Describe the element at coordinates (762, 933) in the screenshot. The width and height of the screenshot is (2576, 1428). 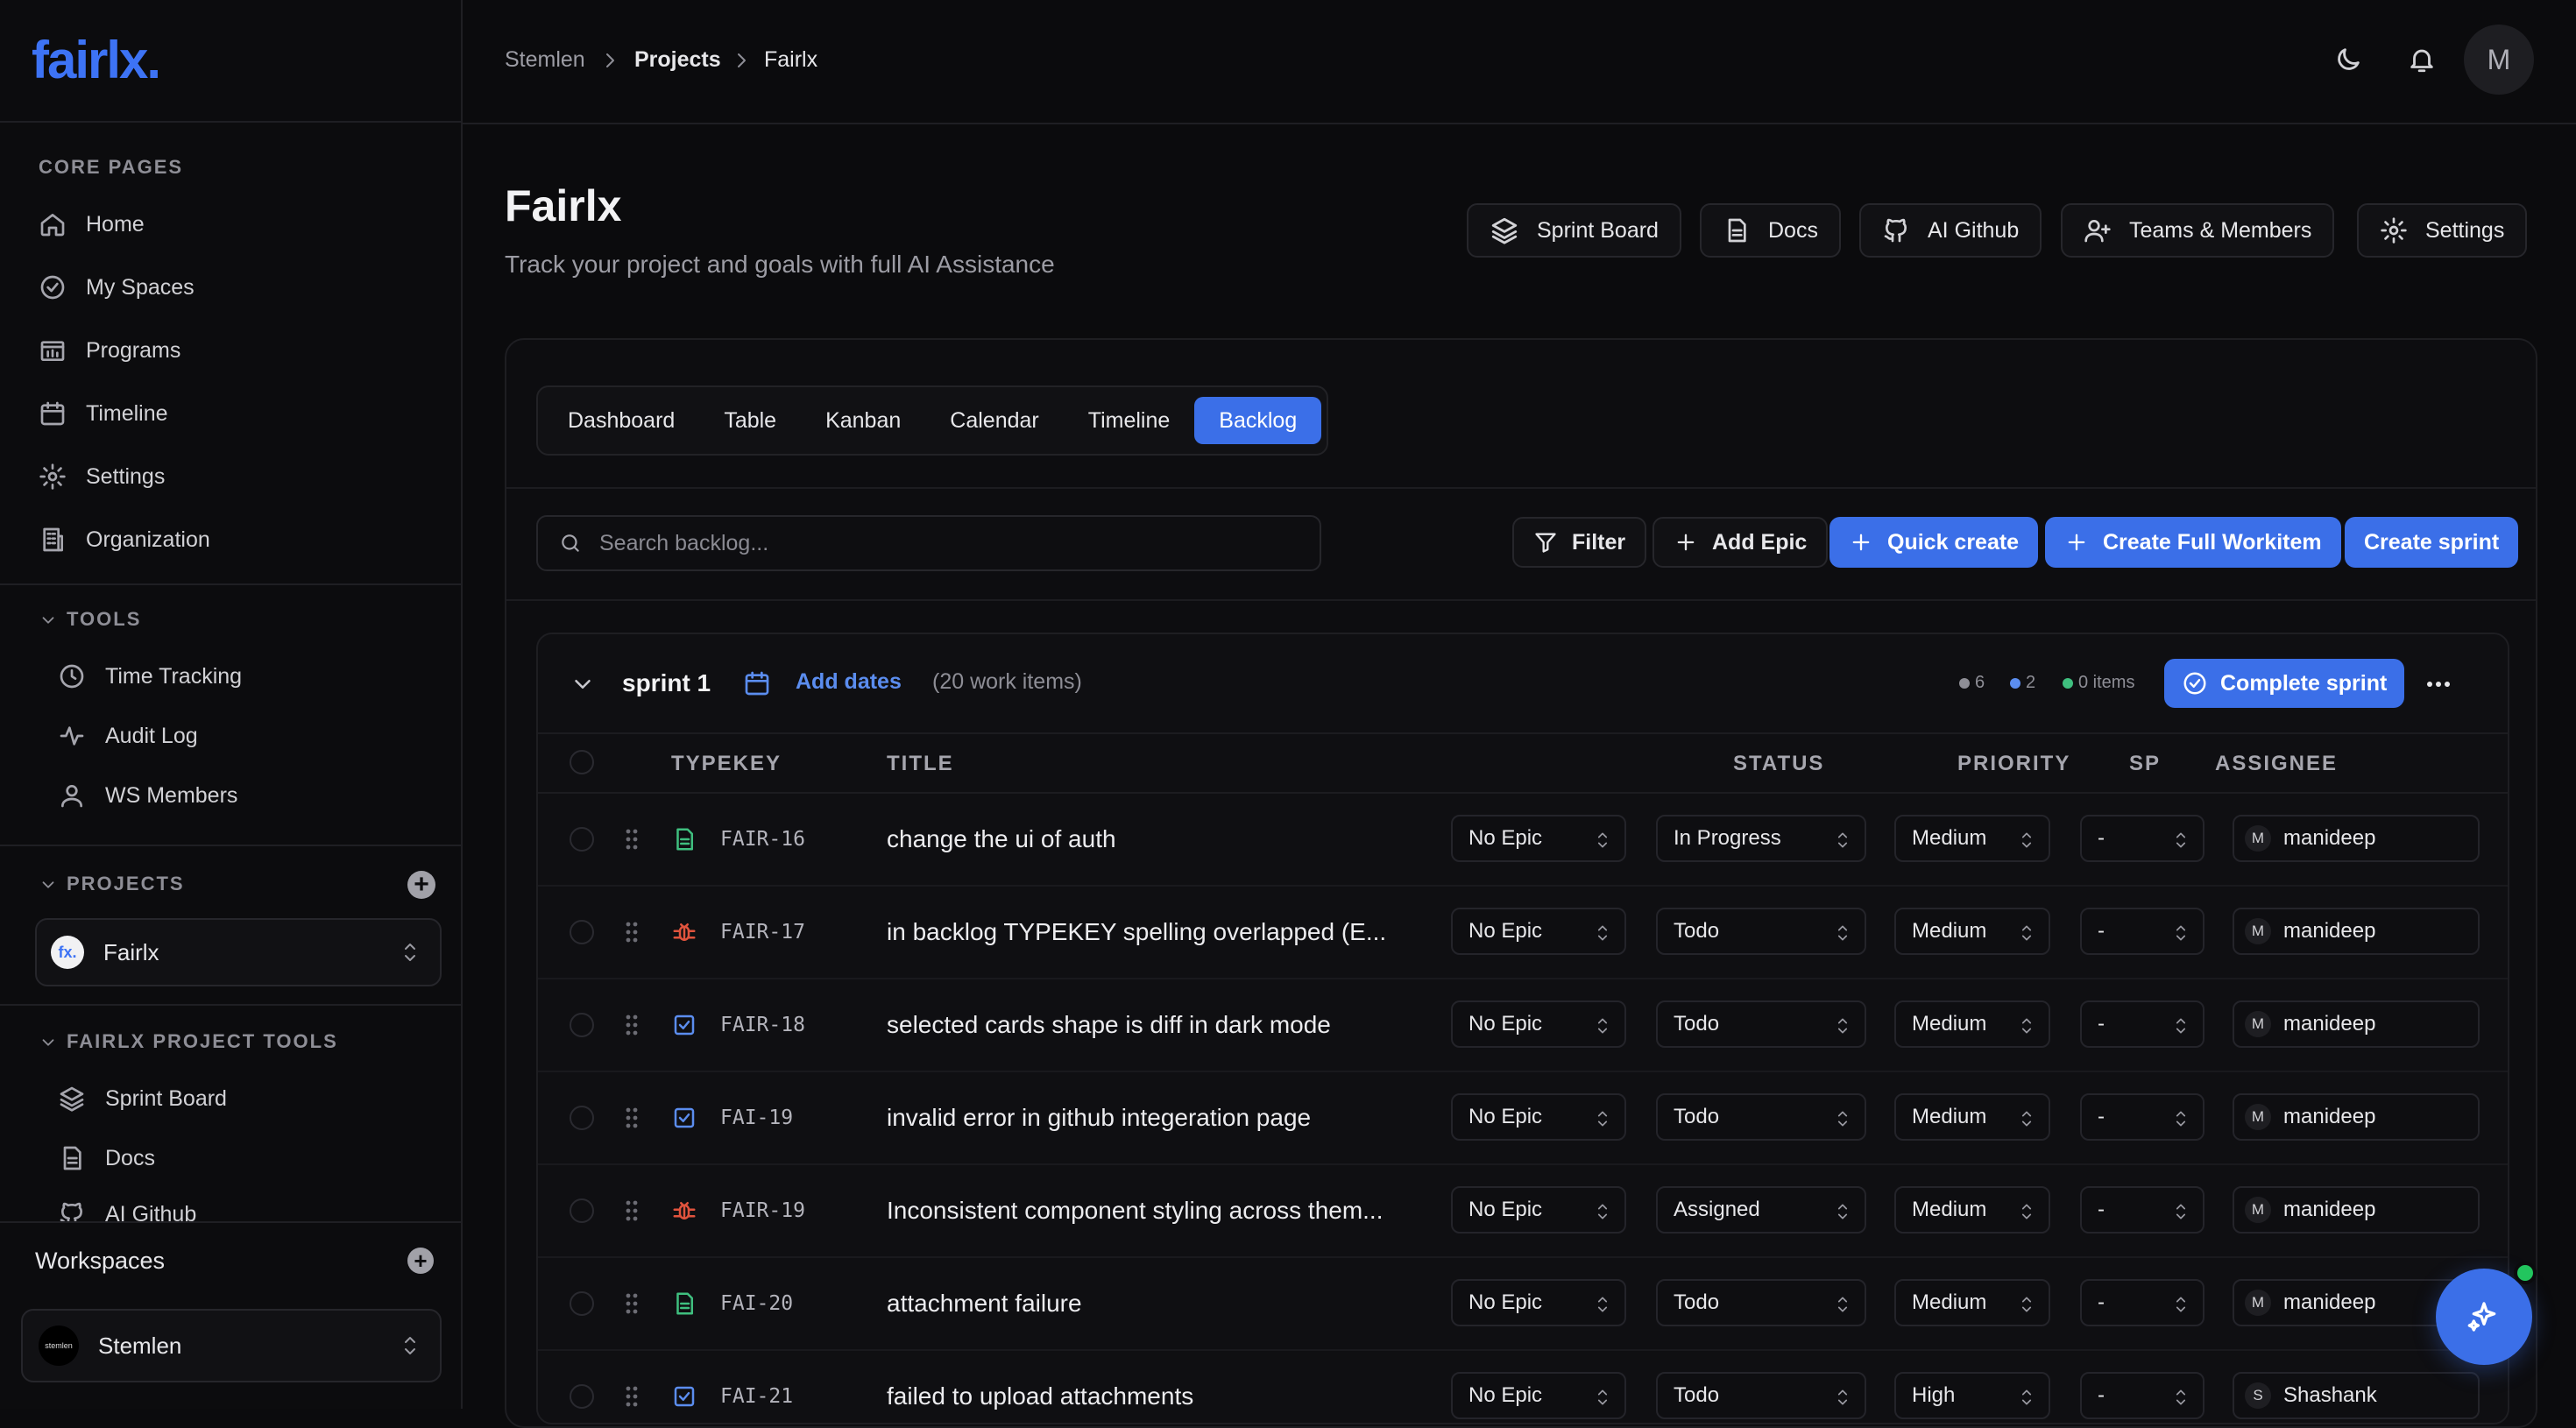
I see `item-key: FAIR-17` at that location.